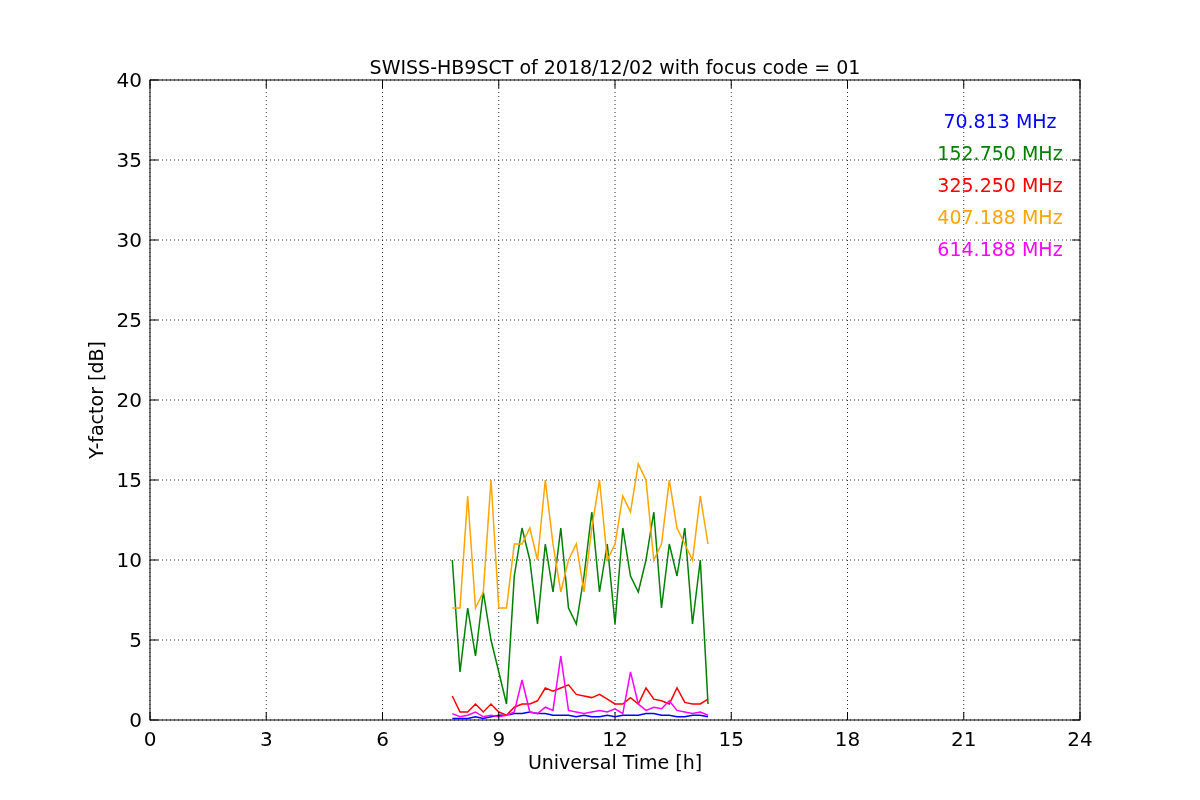  Describe the element at coordinates (1000, 153) in the screenshot. I see `legend-entry: 152.750 MHz` at that location.